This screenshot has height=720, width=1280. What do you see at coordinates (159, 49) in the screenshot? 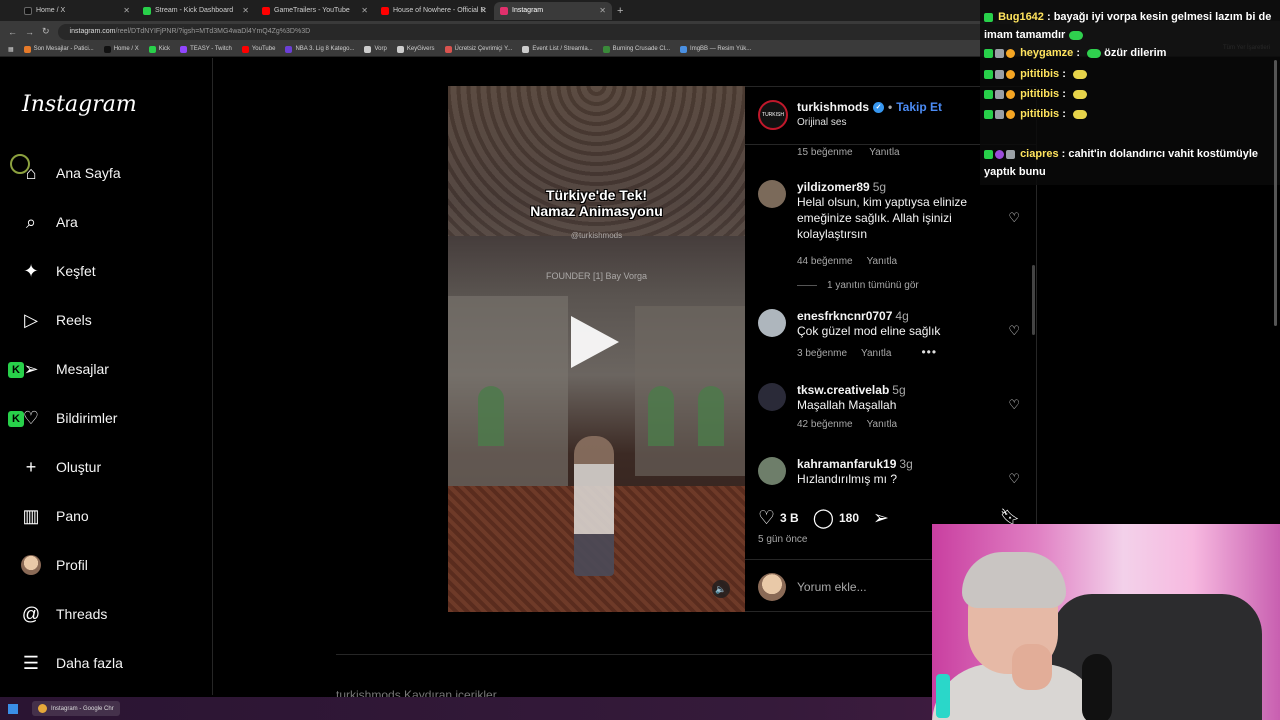
I see `bookmark-item: Kick` at bounding box center [159, 49].